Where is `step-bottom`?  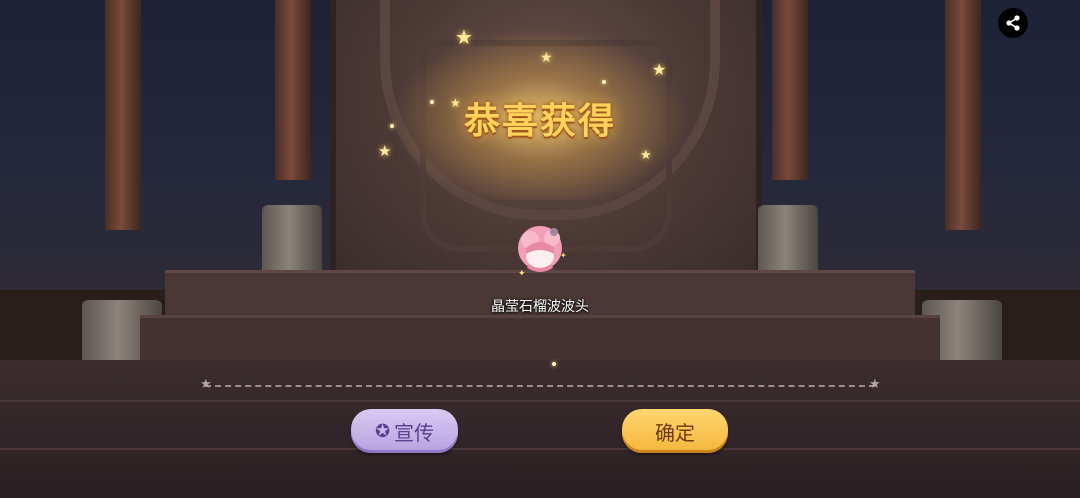
step-bottom is located at coordinates (540, 340).